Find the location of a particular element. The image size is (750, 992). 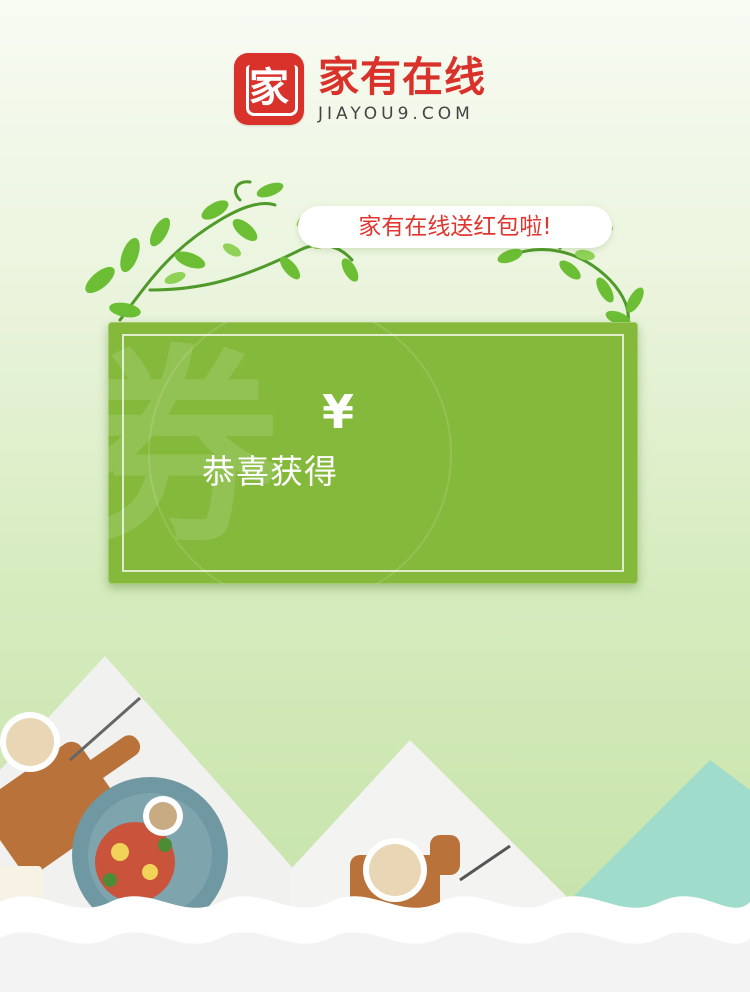

promo-banner: 家有在线送红包啦! is located at coordinates (455, 227).